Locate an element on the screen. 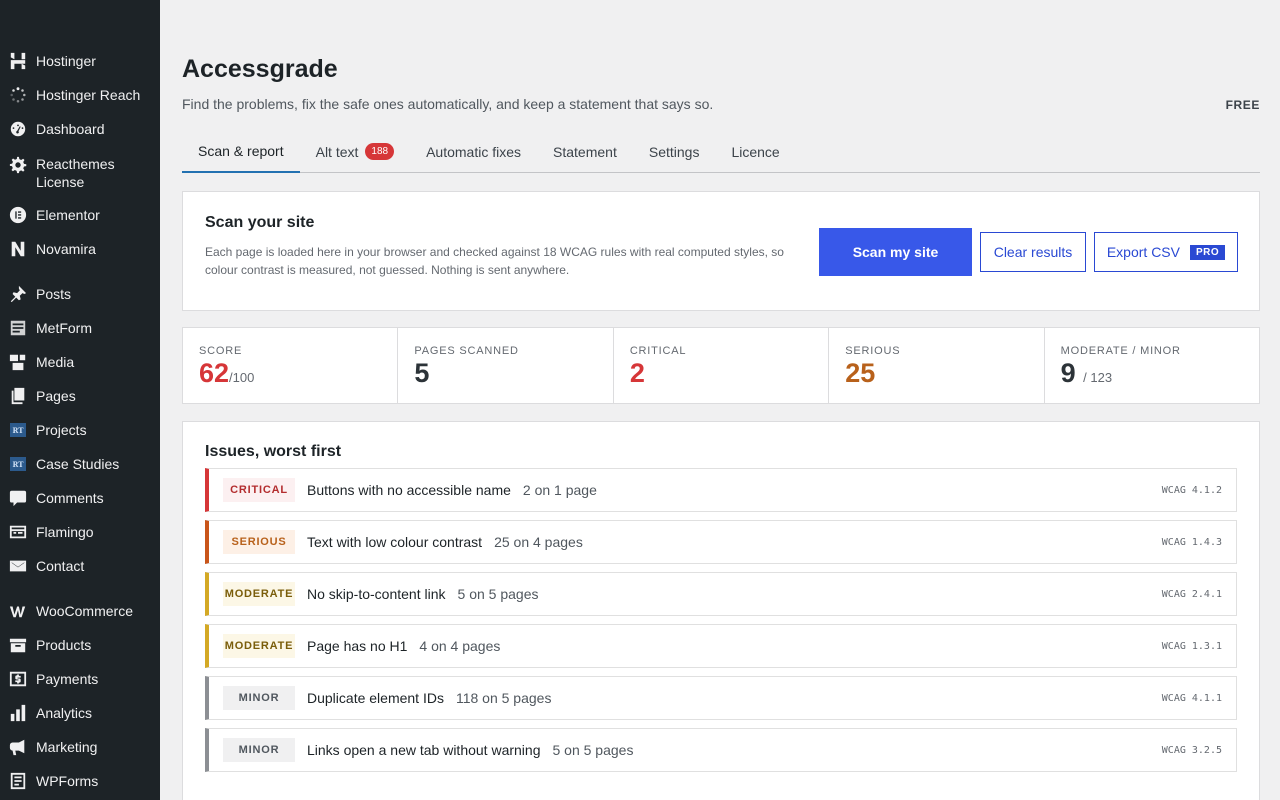  comment-bubble-icon is located at coordinates (18, 498).